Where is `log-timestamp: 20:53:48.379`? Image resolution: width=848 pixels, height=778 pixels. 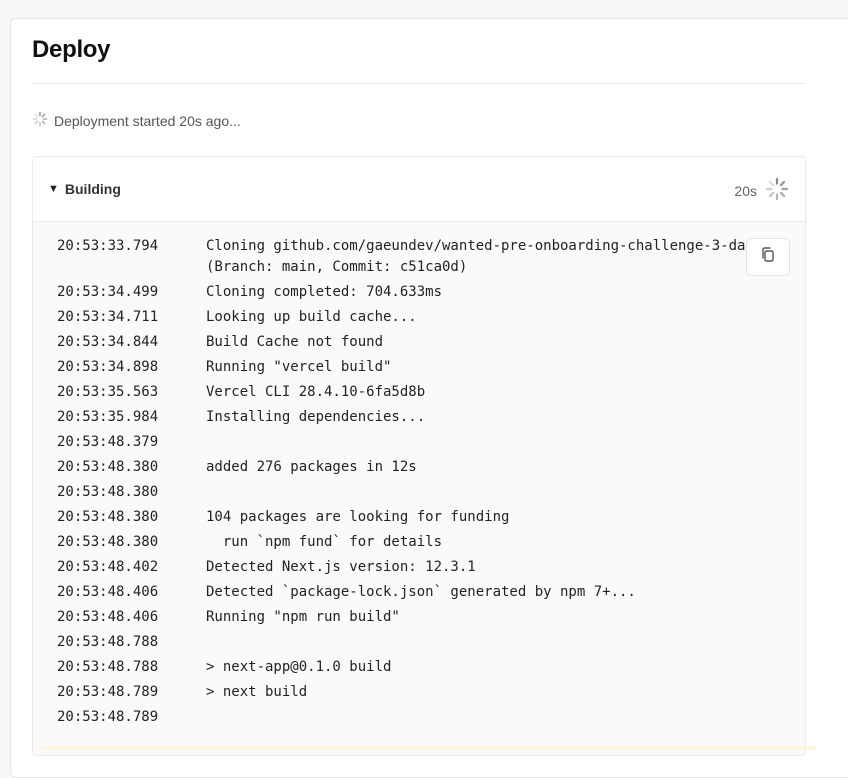
log-timestamp: 20:53:48.379 is located at coordinates (108, 442).